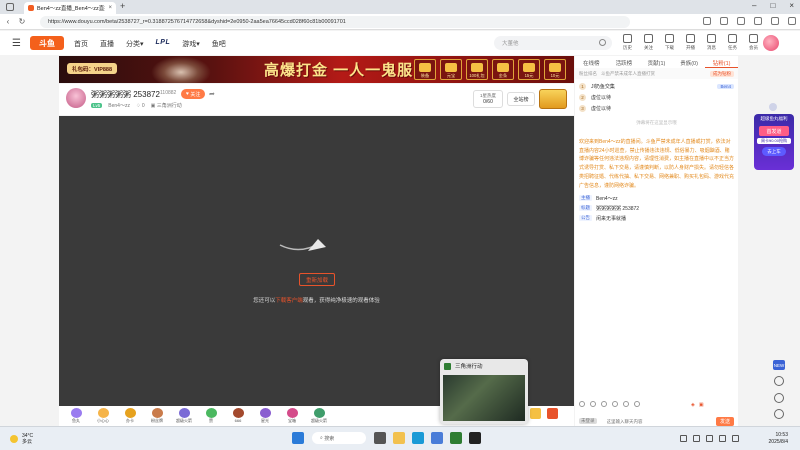 This screenshot has height=450, width=800. Describe the element at coordinates (219, 44) in the screenshot. I see `nav-fishbar: 鱼吧` at that location.